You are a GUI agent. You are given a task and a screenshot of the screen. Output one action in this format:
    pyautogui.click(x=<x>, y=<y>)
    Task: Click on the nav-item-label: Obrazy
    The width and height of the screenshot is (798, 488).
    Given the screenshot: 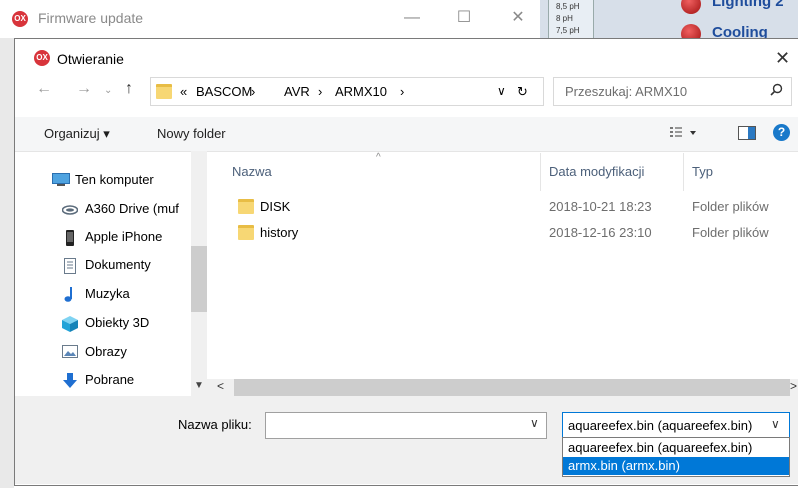 What is the action you would take?
    pyautogui.click(x=106, y=351)
    